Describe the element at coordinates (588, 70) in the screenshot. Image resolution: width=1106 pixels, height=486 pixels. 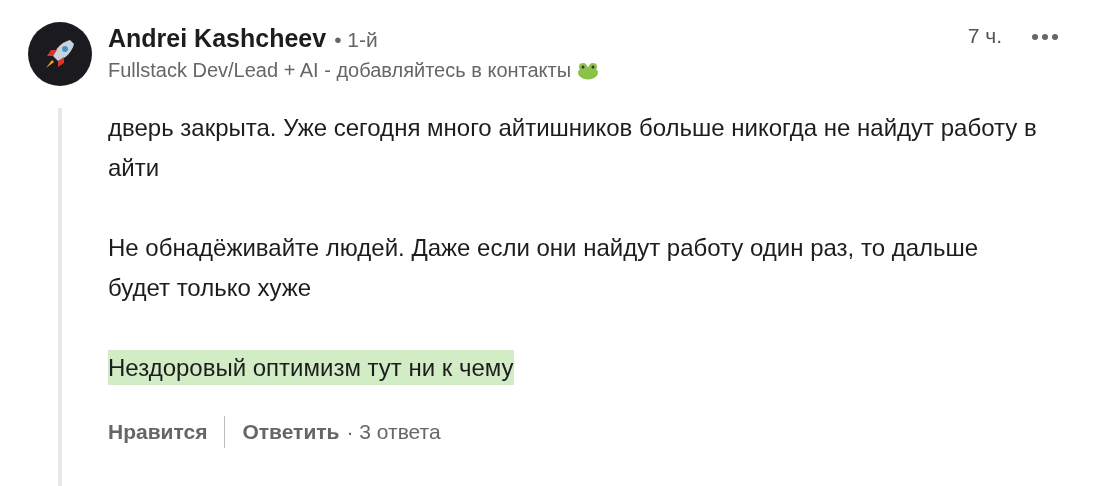
I see `frog-icon` at that location.